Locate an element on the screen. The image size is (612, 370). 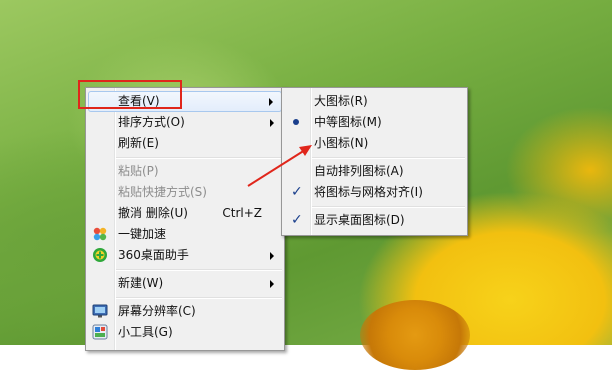
annotation-arrow-icon is located at coordinates (279, 166).